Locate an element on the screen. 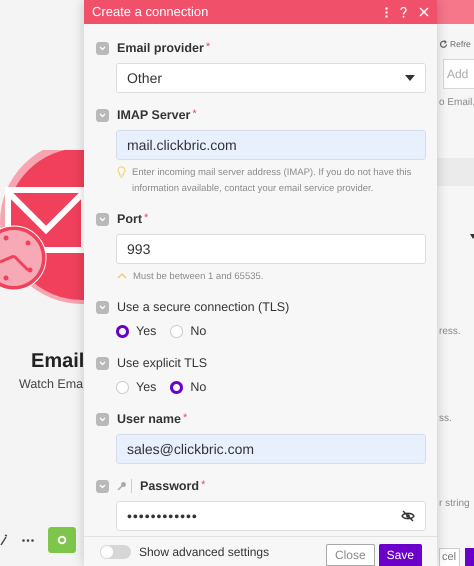 Image resolution: width=474 pixels, height=566 pixels. close-icon is located at coordinates (424, 12).